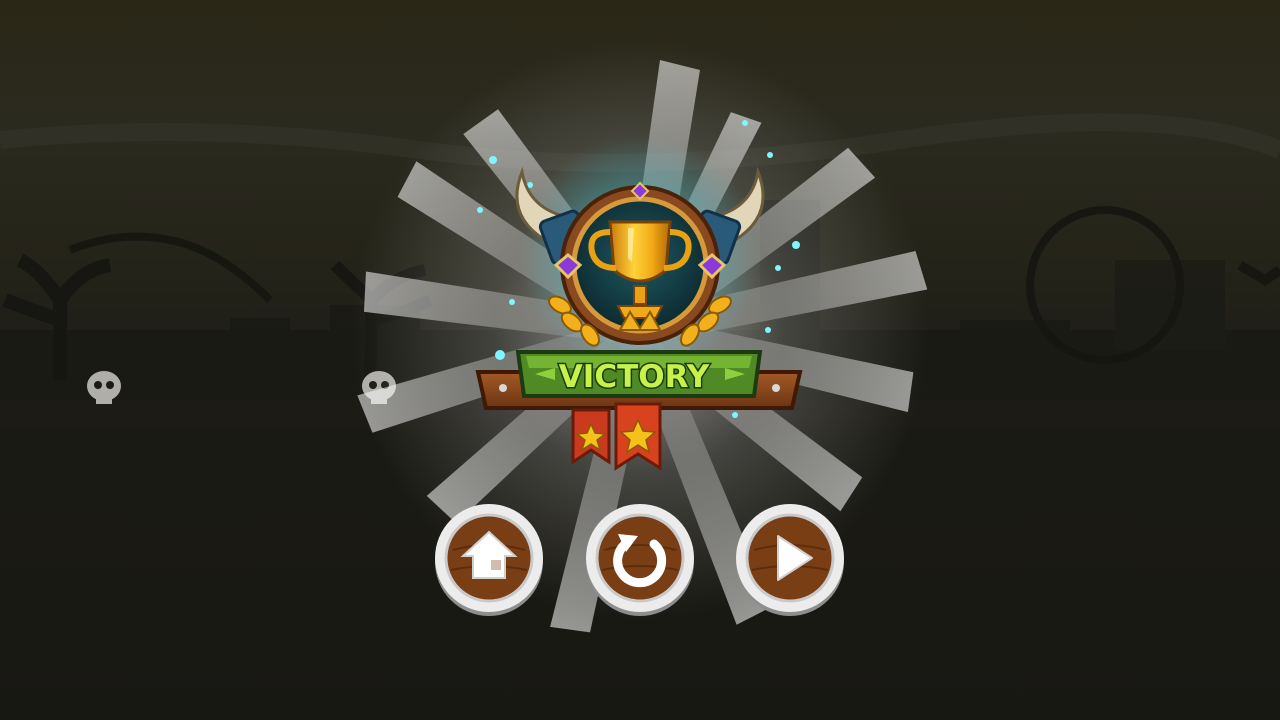 The image size is (1280, 720). I want to click on home-button, so click(489, 560).